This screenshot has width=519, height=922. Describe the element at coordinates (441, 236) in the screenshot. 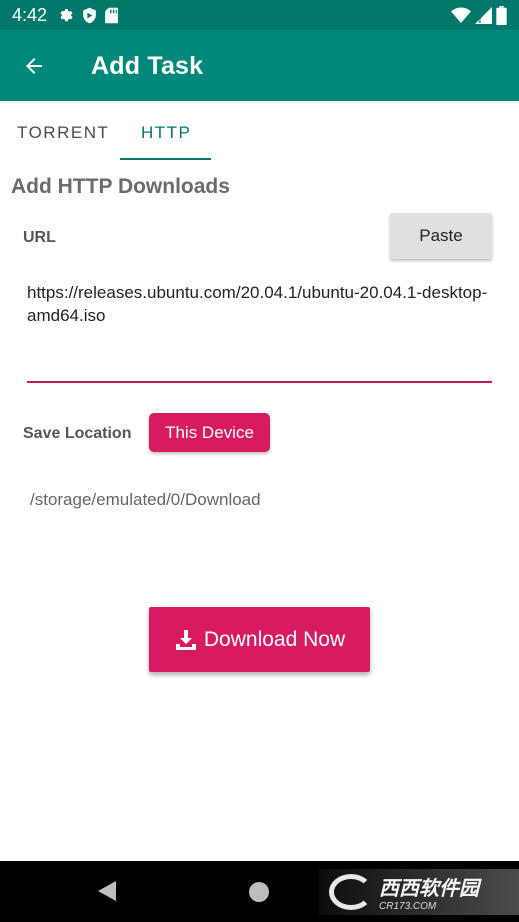

I see `paste-button: Paste` at that location.